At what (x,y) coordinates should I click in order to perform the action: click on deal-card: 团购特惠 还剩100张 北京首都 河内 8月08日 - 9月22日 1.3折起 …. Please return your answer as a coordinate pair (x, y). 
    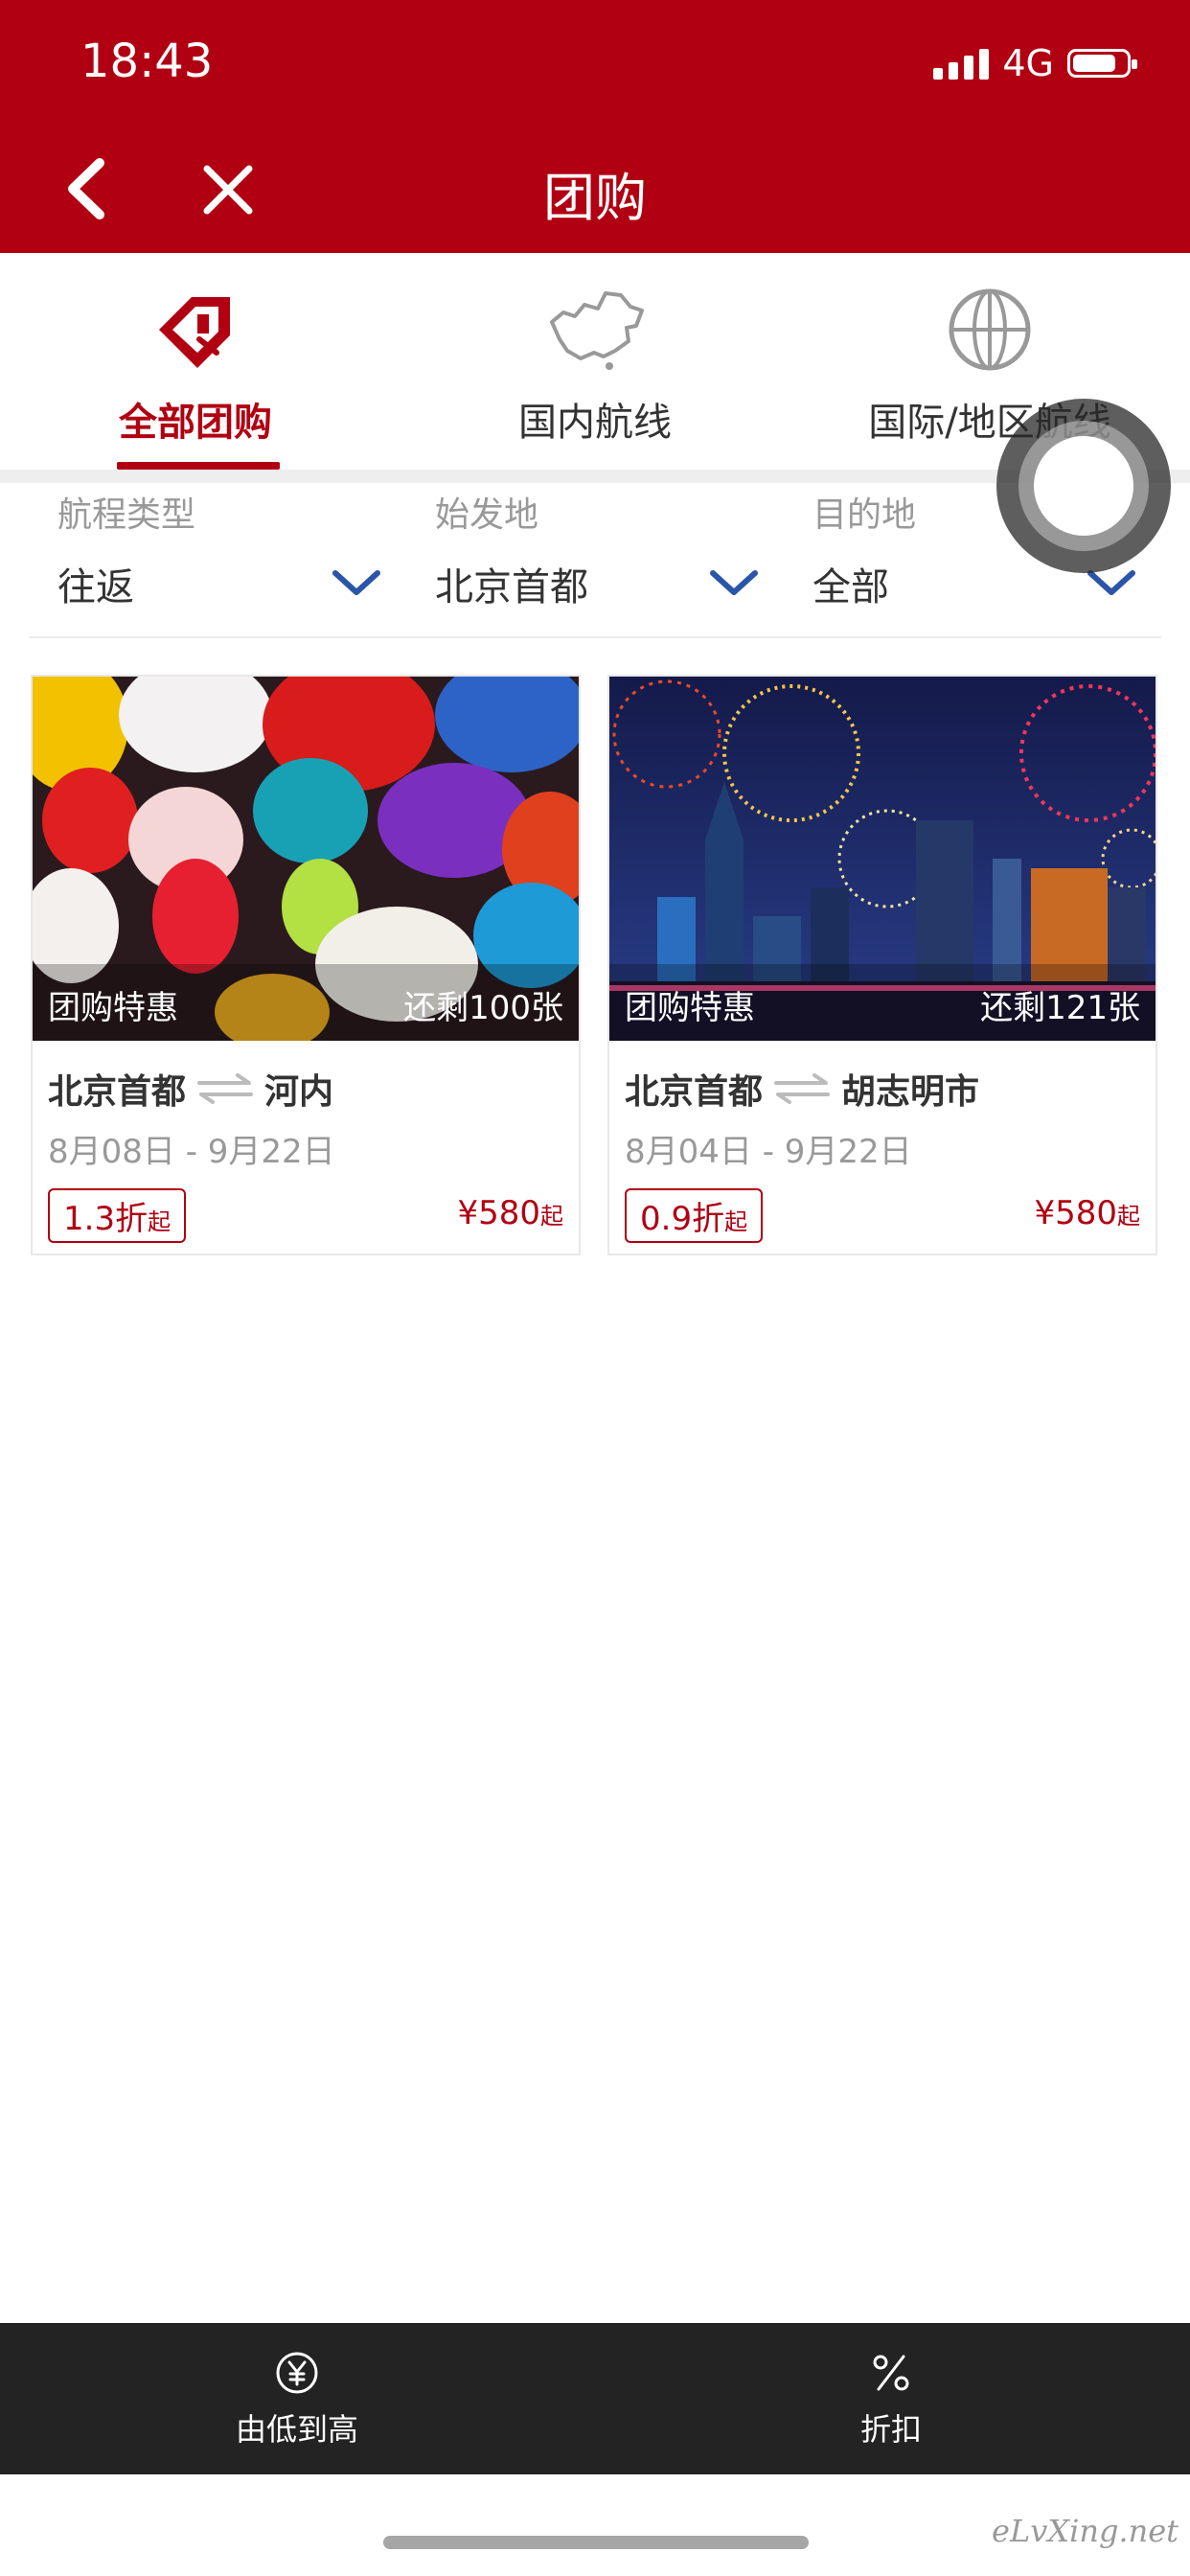
    Looking at the image, I should click on (306, 965).